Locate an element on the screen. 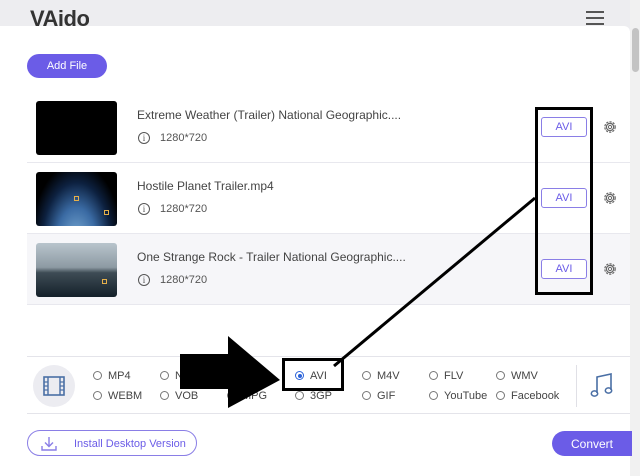  app-logo: VAido is located at coordinates (59, 15).